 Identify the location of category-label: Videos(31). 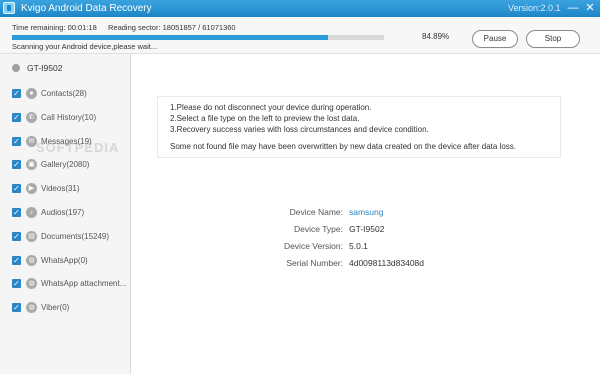
(60, 189).